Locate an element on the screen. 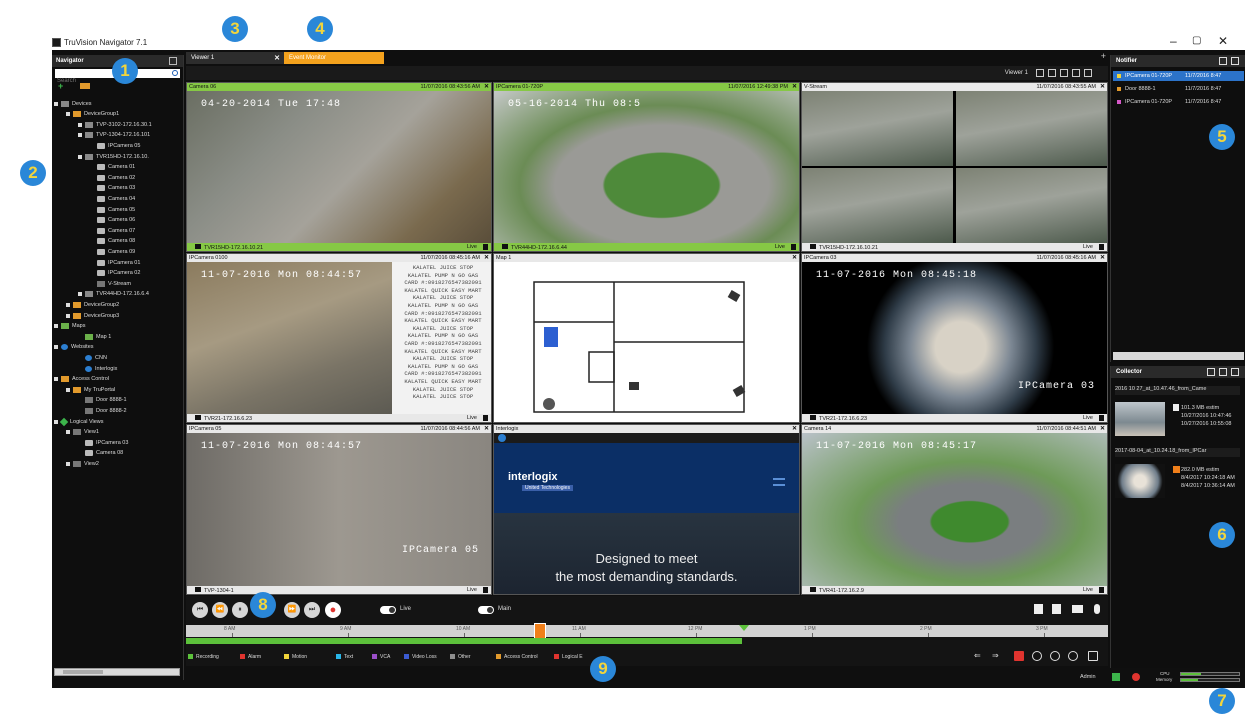  calendar-icon is located at coordinates (1093, 656).